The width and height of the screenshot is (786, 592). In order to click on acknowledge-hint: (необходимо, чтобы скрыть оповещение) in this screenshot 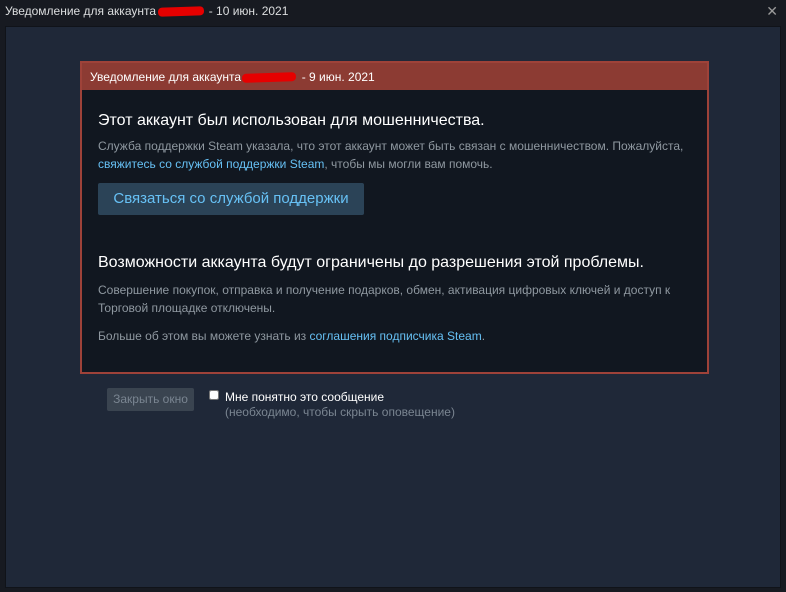, I will do `click(340, 412)`.